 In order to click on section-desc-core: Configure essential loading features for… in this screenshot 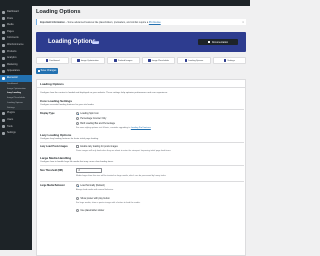, I will do `click(67, 105)`.